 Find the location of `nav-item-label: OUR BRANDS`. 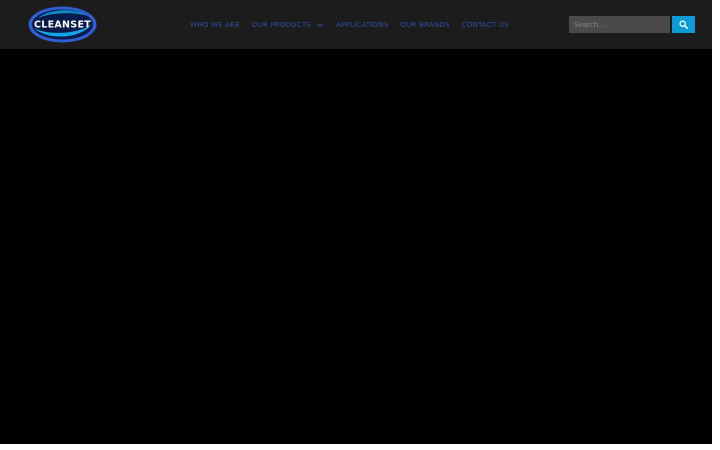

nav-item-label: OUR BRANDS is located at coordinates (425, 24).